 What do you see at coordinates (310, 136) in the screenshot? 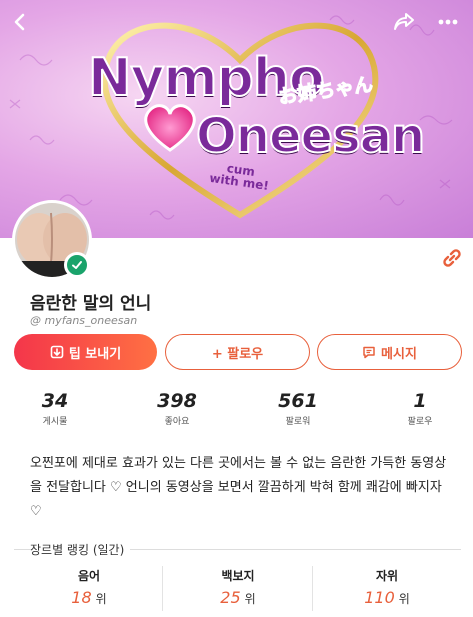
I see `banner-logo-line2: Oneesan` at bounding box center [310, 136].